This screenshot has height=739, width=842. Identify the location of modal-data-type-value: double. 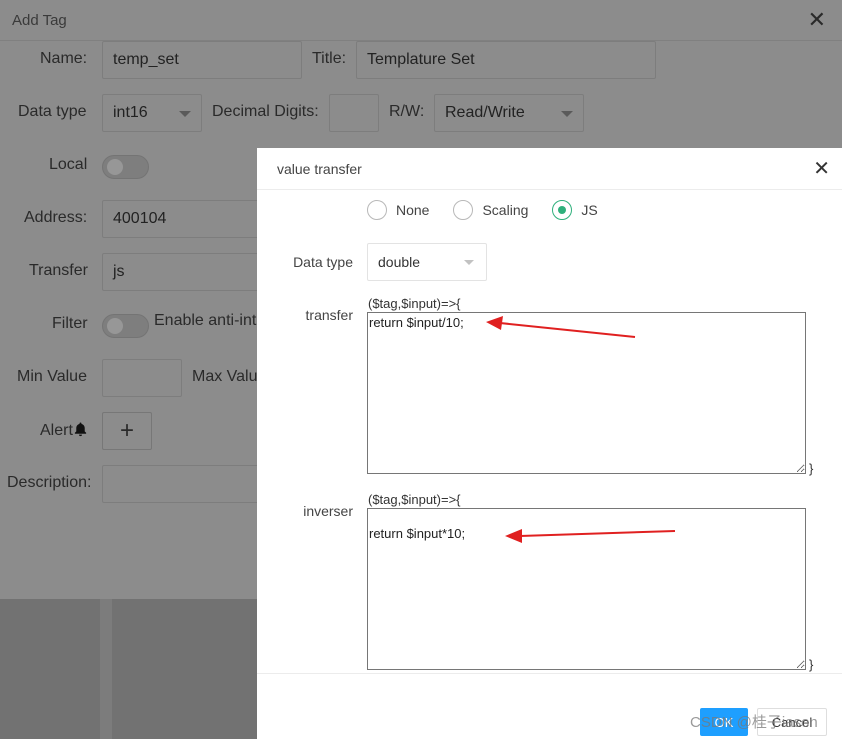
(399, 262).